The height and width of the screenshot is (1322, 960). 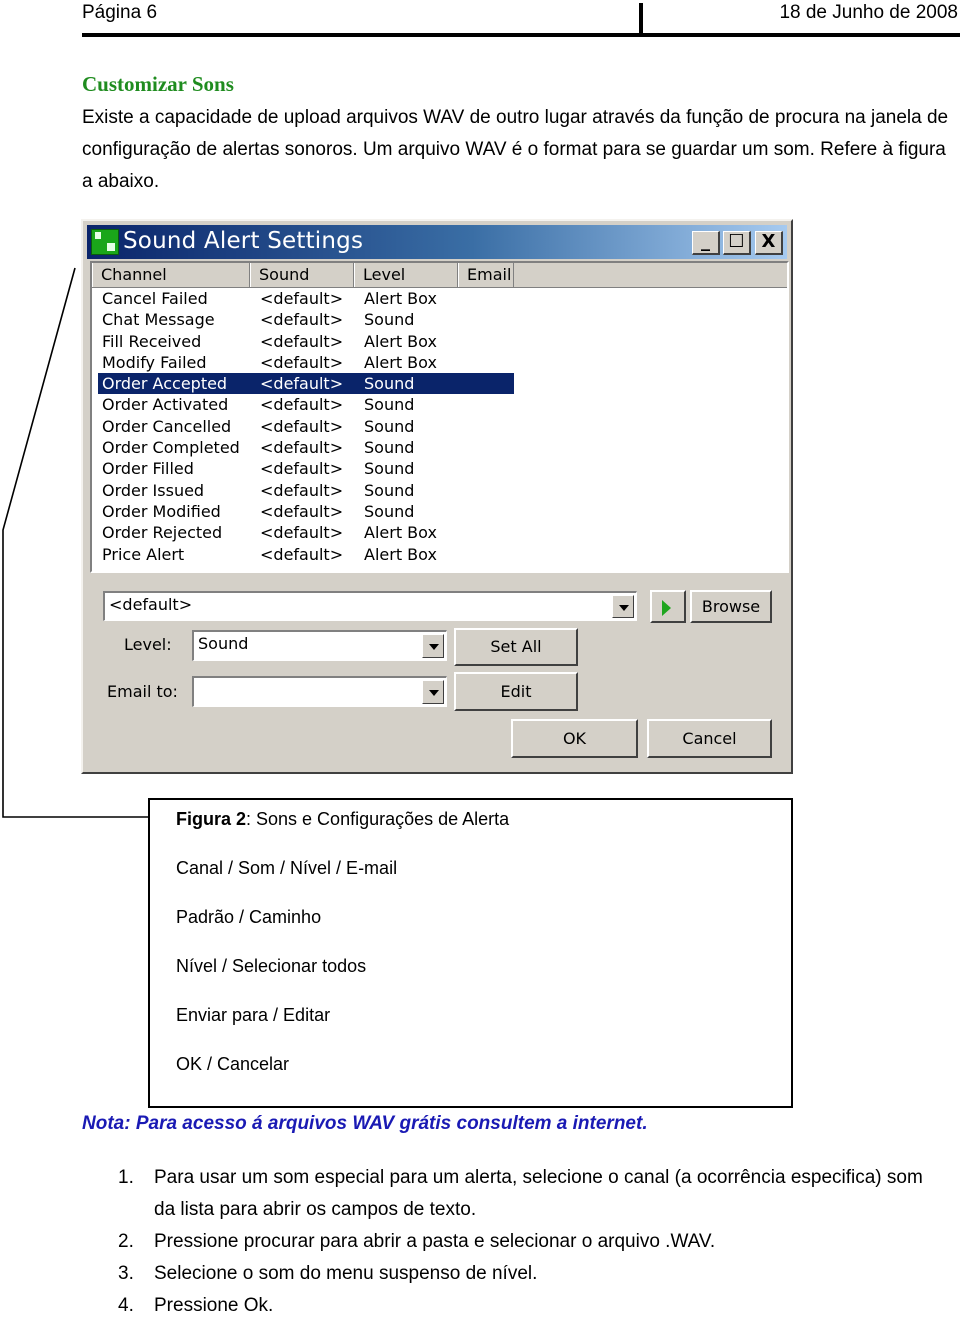 What do you see at coordinates (271, 966) in the screenshot?
I see `caption-line: Nível / Selecionar todos` at bounding box center [271, 966].